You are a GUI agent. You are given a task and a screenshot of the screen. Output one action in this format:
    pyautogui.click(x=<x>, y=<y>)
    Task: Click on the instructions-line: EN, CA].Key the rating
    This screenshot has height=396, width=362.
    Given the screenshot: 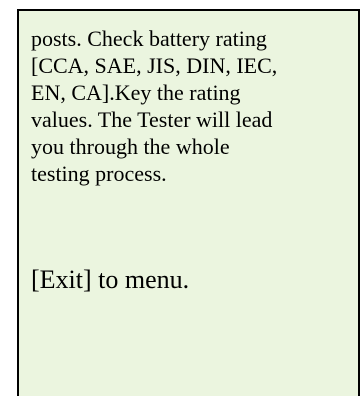 What is the action you would take?
    pyautogui.click(x=136, y=92)
    